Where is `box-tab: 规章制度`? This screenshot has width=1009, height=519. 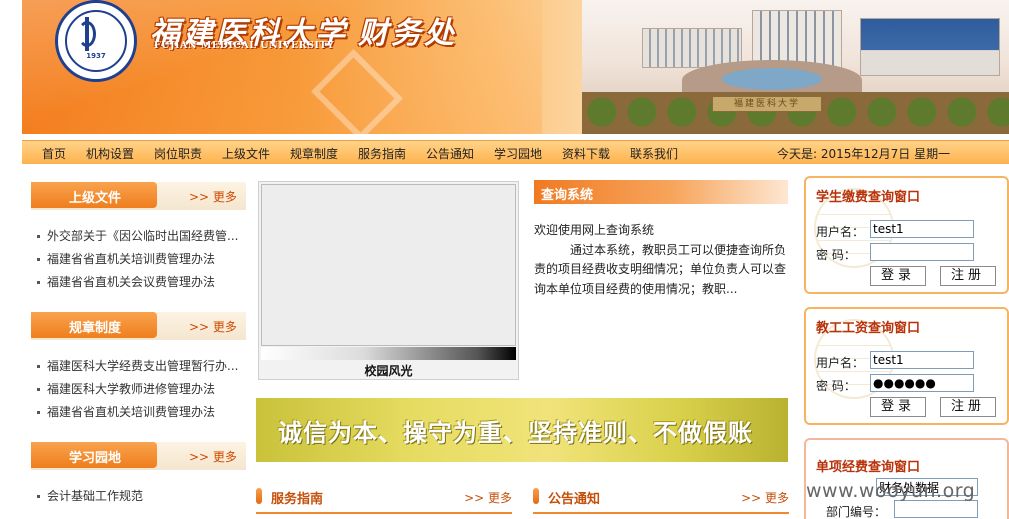
box-tab: 规章制度 is located at coordinates (94, 325).